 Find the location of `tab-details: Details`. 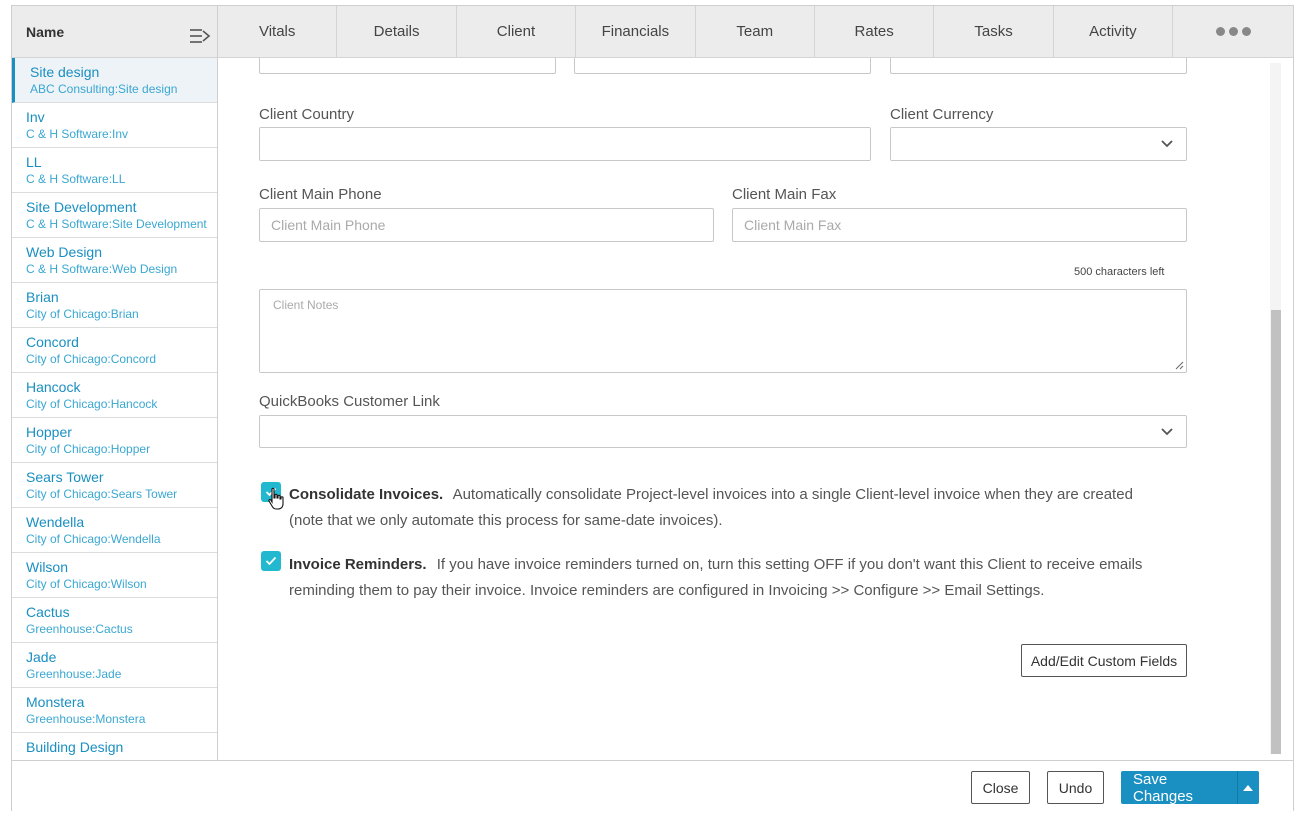

tab-details: Details is located at coordinates (397, 31).